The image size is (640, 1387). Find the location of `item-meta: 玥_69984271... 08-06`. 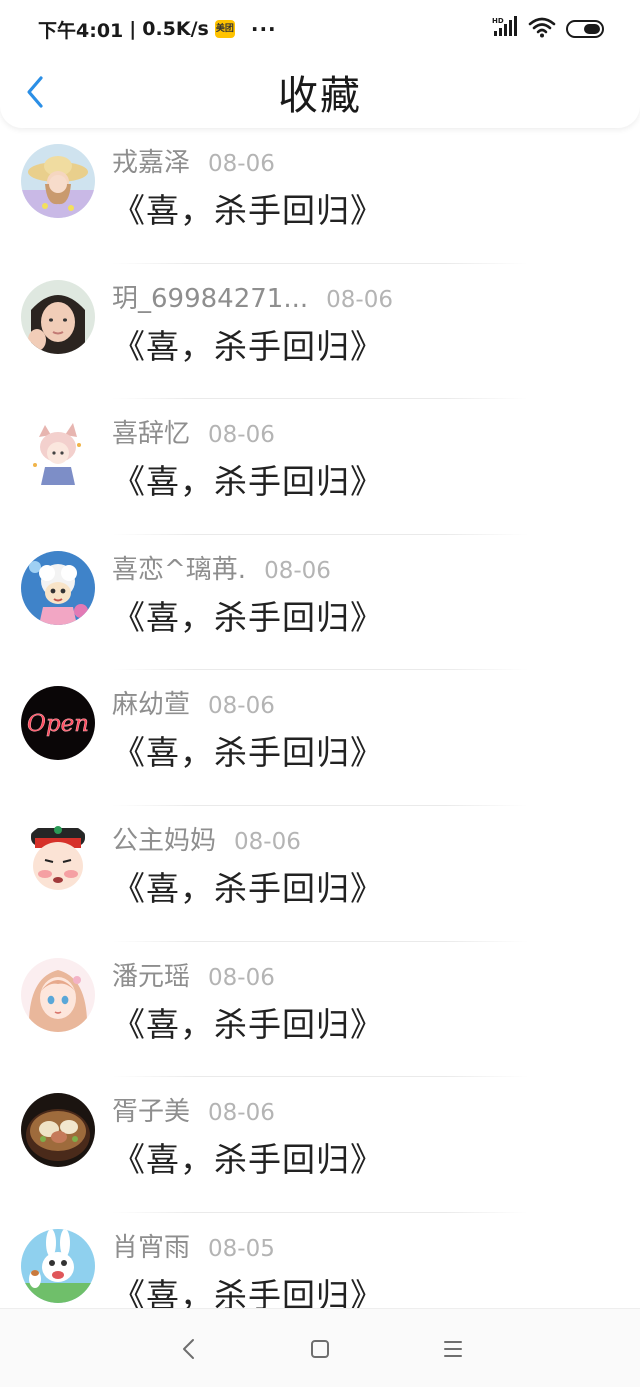

item-meta: 玥_69984271... 08-06 is located at coordinates (252, 296).